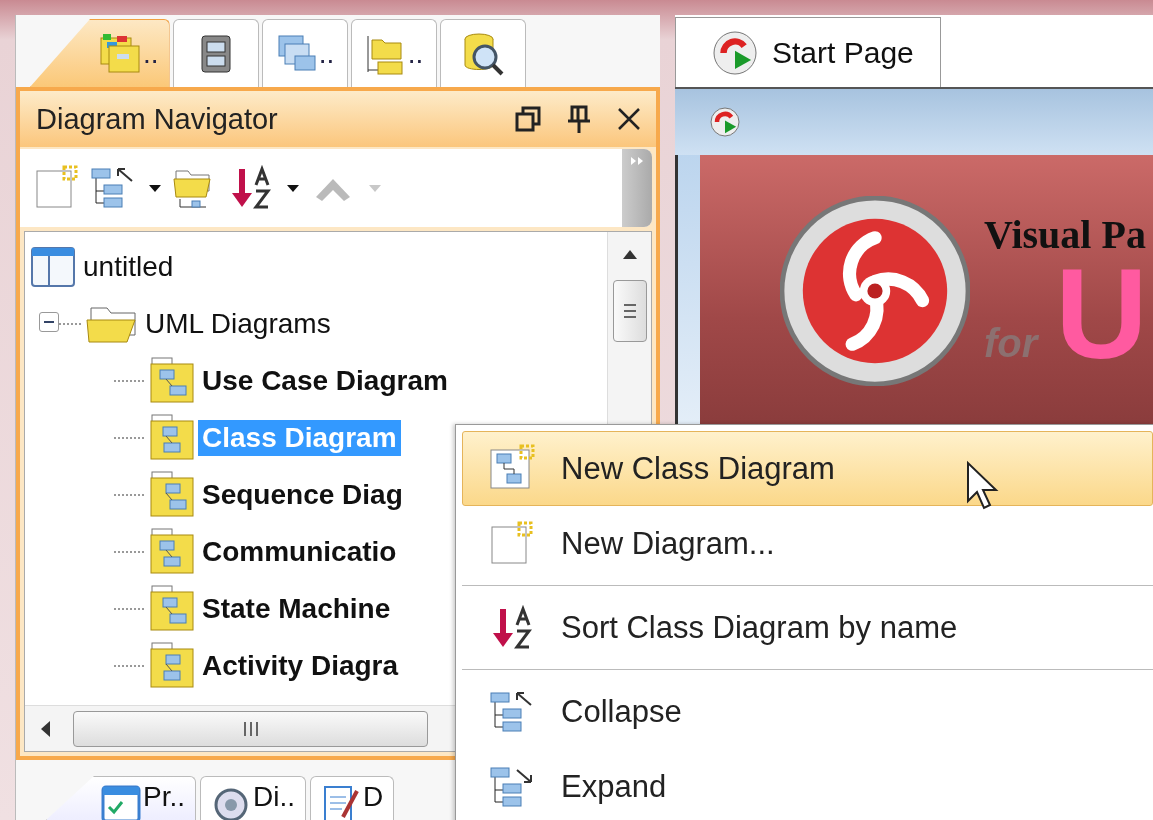 This screenshot has width=1153, height=820. I want to click on menu-item: Expand, so click(807, 784).